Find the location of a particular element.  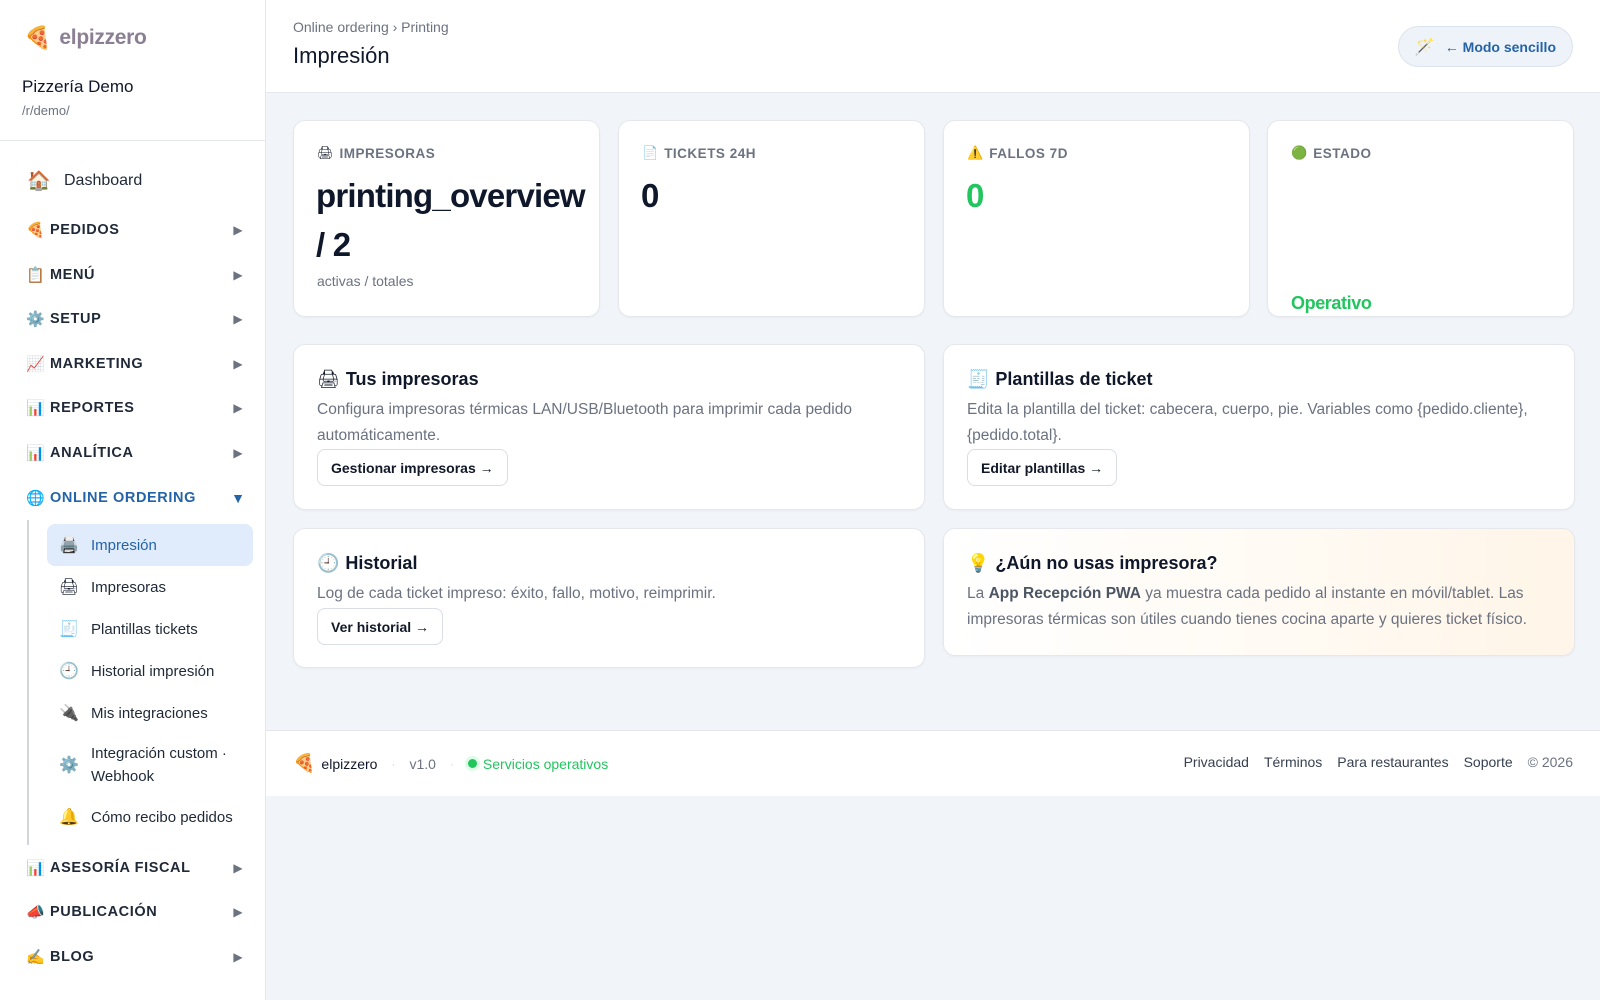

sidebar-subitem-recibo-pedidos: 🔔 Cómo recibo pedidos is located at coordinates (150, 817).